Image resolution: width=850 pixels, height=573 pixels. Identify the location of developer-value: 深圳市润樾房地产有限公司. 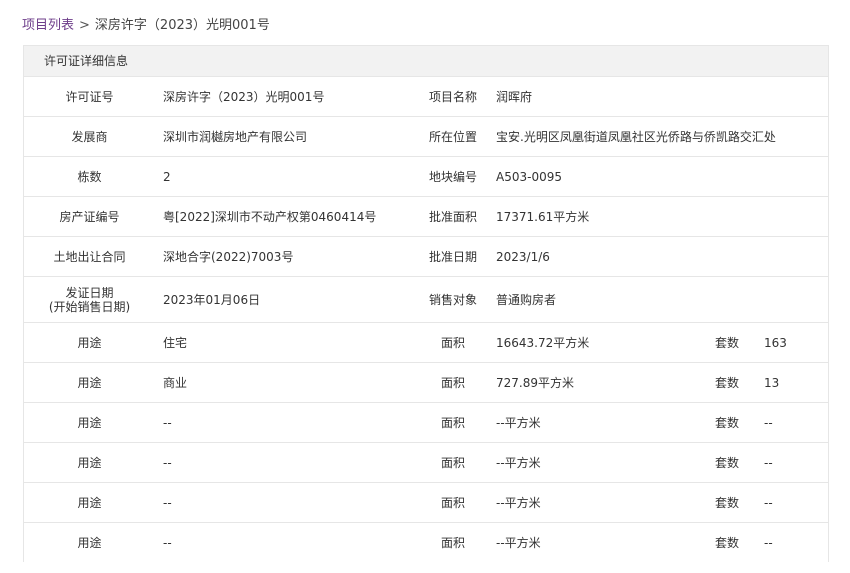
(286, 136).